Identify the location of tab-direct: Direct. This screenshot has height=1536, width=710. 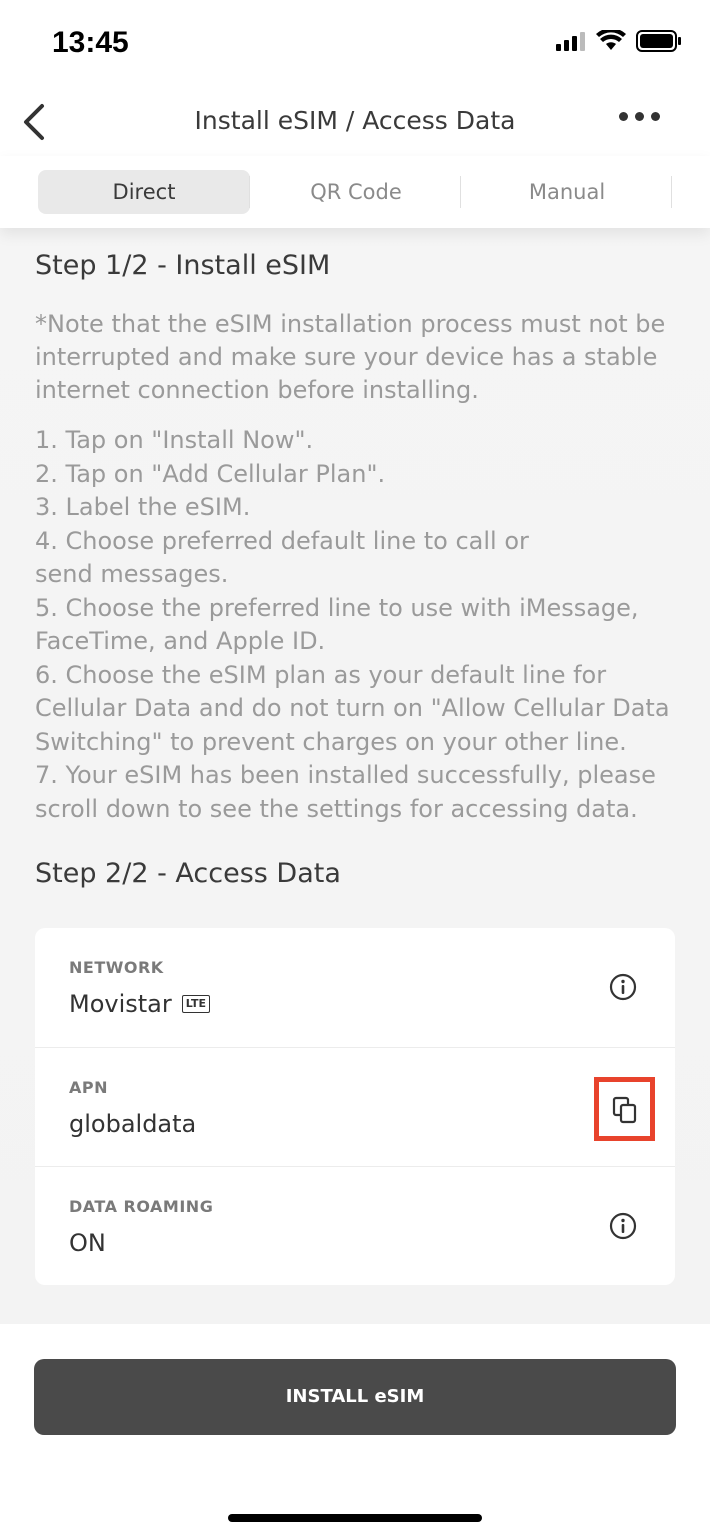
(144, 192).